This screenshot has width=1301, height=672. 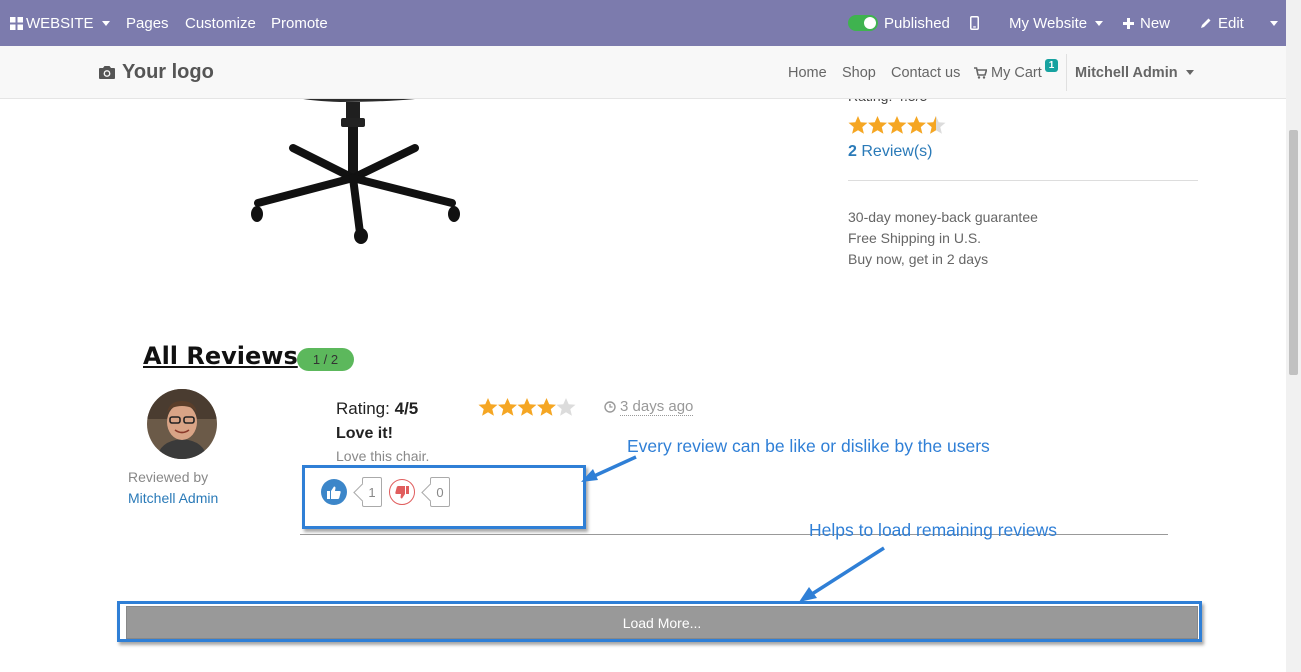 What do you see at coordinates (299, 23) in the screenshot?
I see `promote-menu: Promote` at bounding box center [299, 23].